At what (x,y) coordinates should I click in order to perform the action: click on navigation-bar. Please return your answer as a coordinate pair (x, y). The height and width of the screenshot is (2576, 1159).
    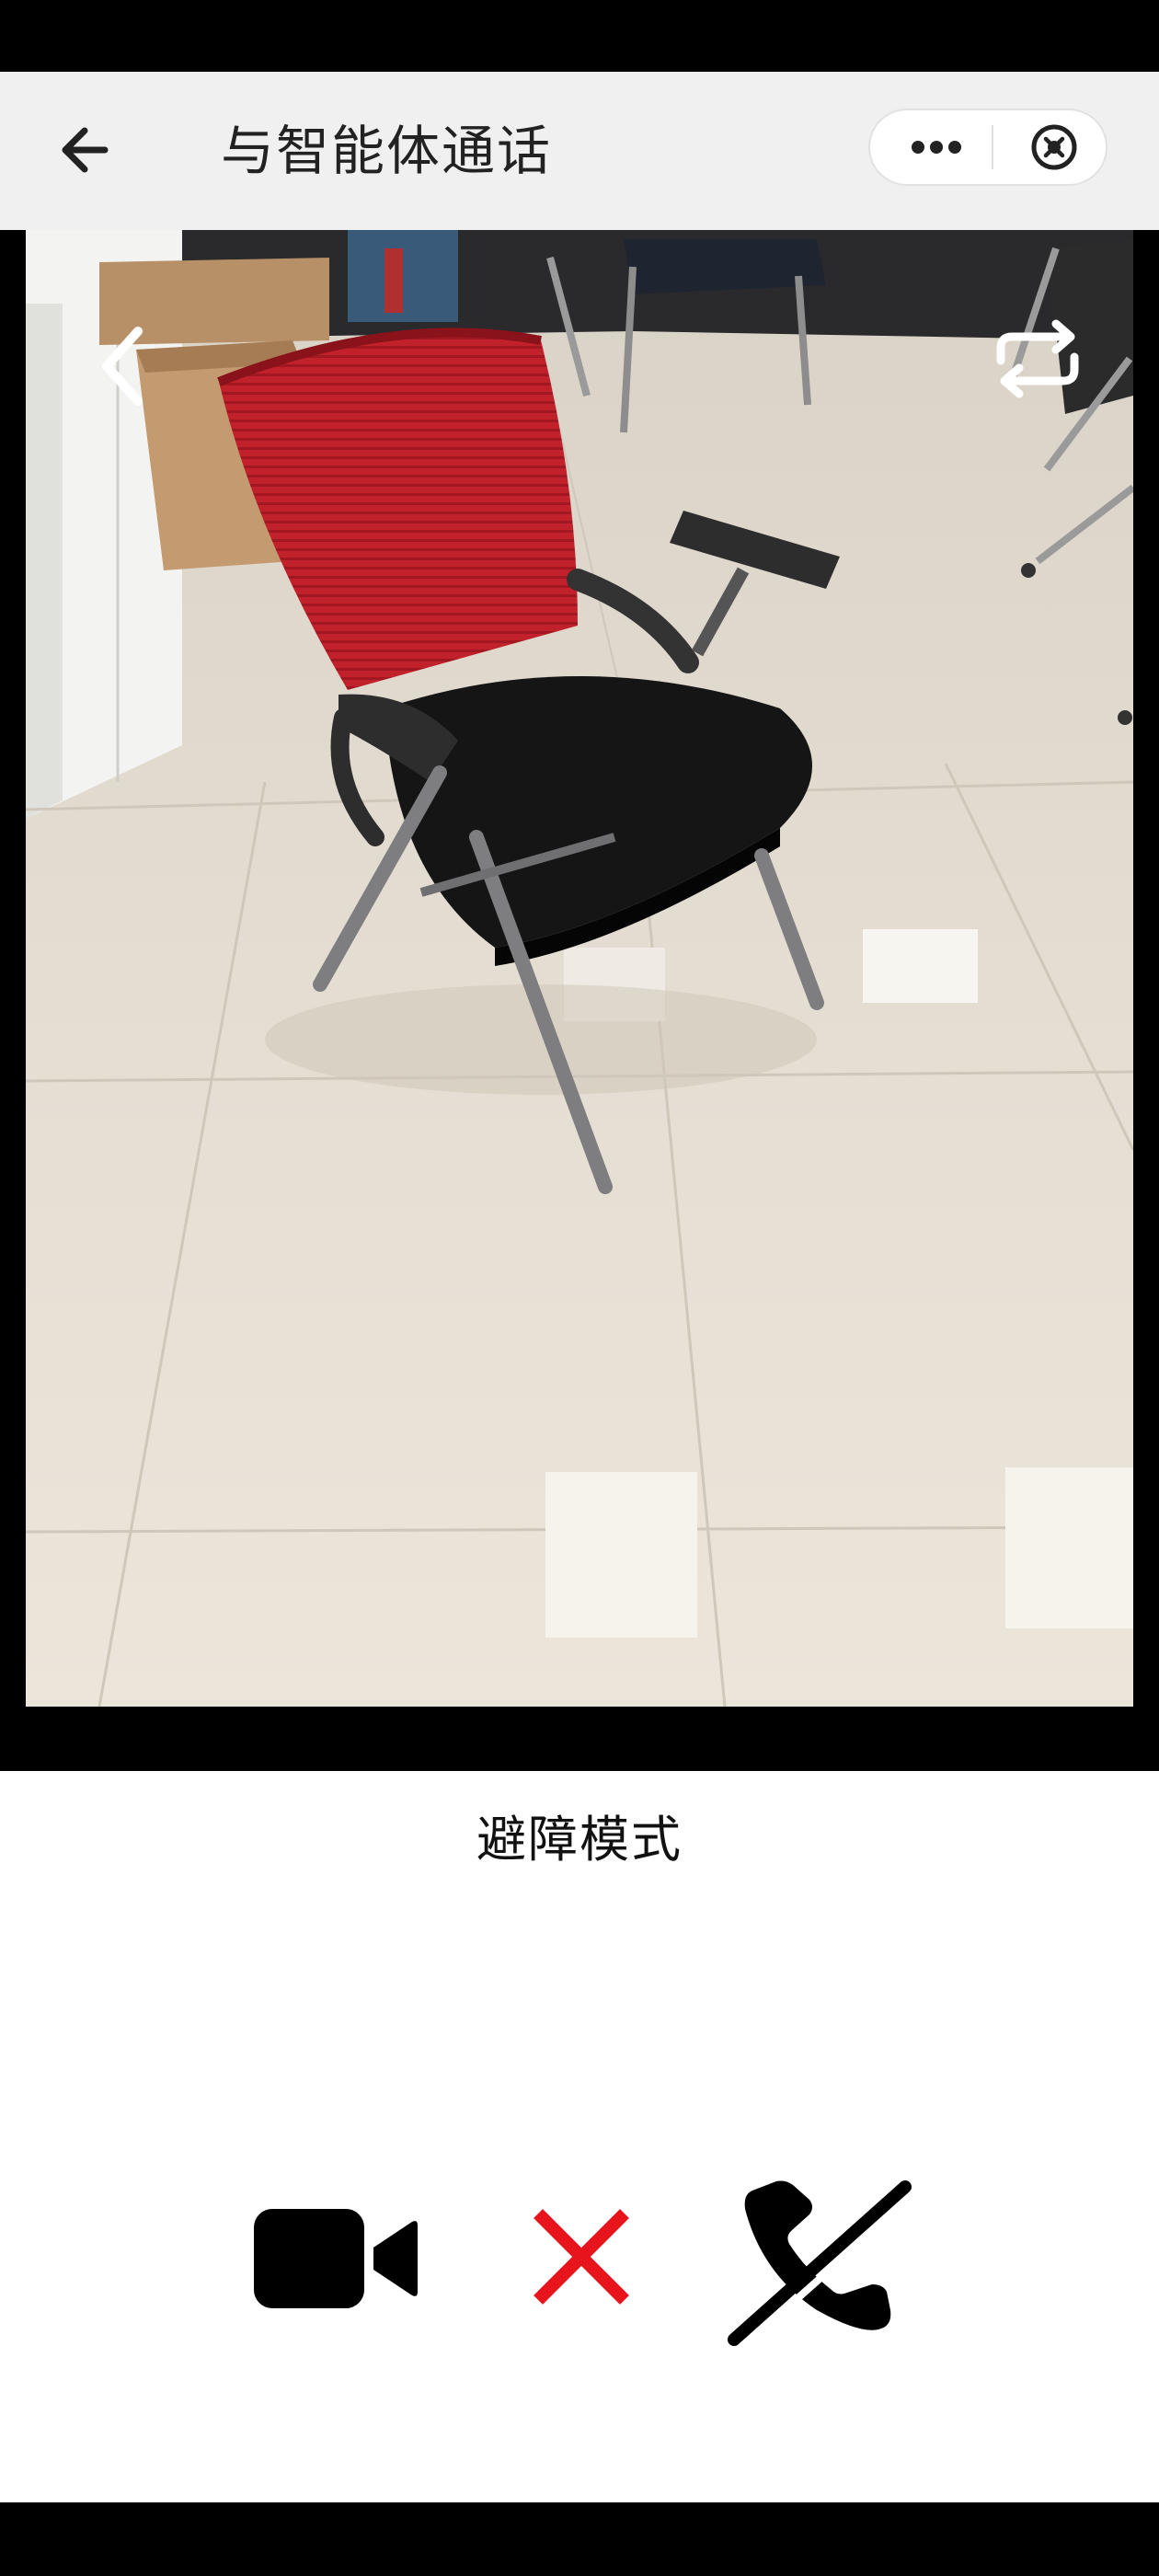
    Looking at the image, I should click on (579, 2539).